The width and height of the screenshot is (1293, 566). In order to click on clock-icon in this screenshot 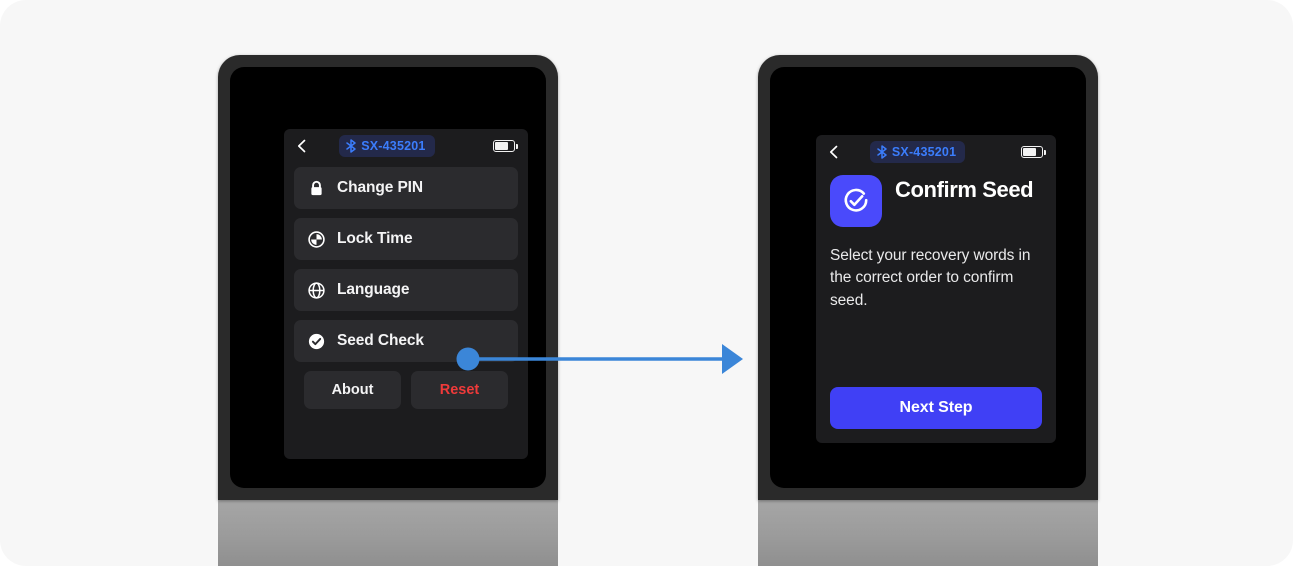, I will do `click(316, 239)`.